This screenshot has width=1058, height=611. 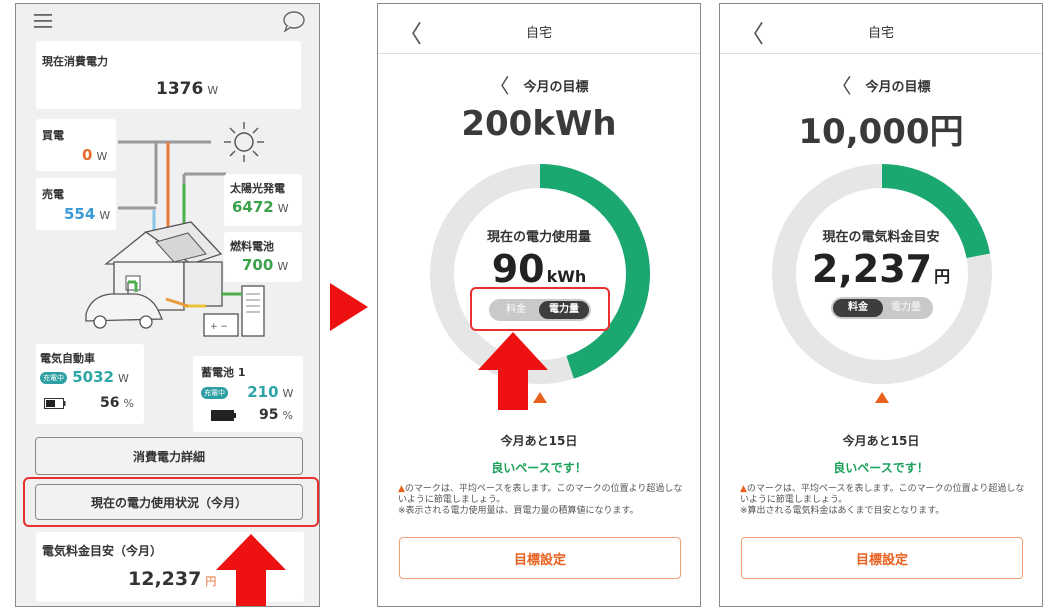 I want to click on toggle-energy: 電力量, so click(x=906, y=308).